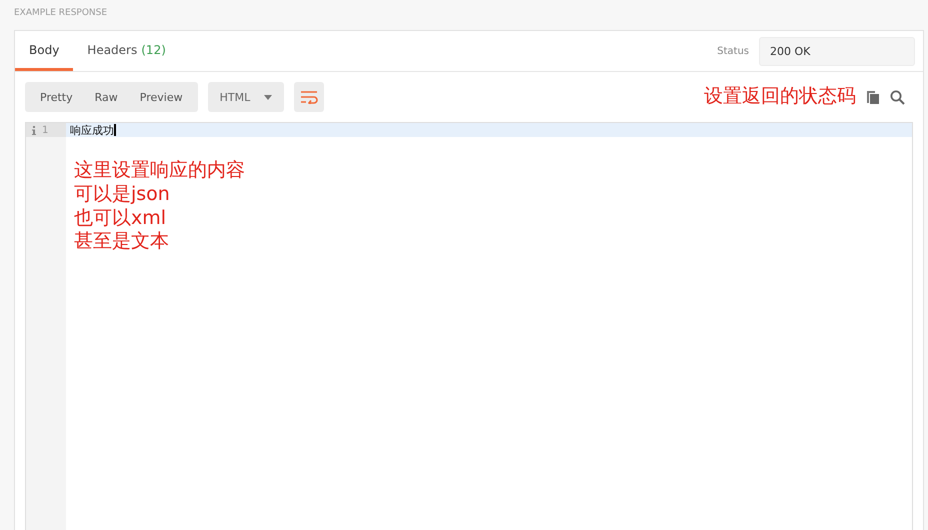 Image resolution: width=928 pixels, height=530 pixels. Describe the element at coordinates (873, 97) in the screenshot. I see `copy-icon` at that location.